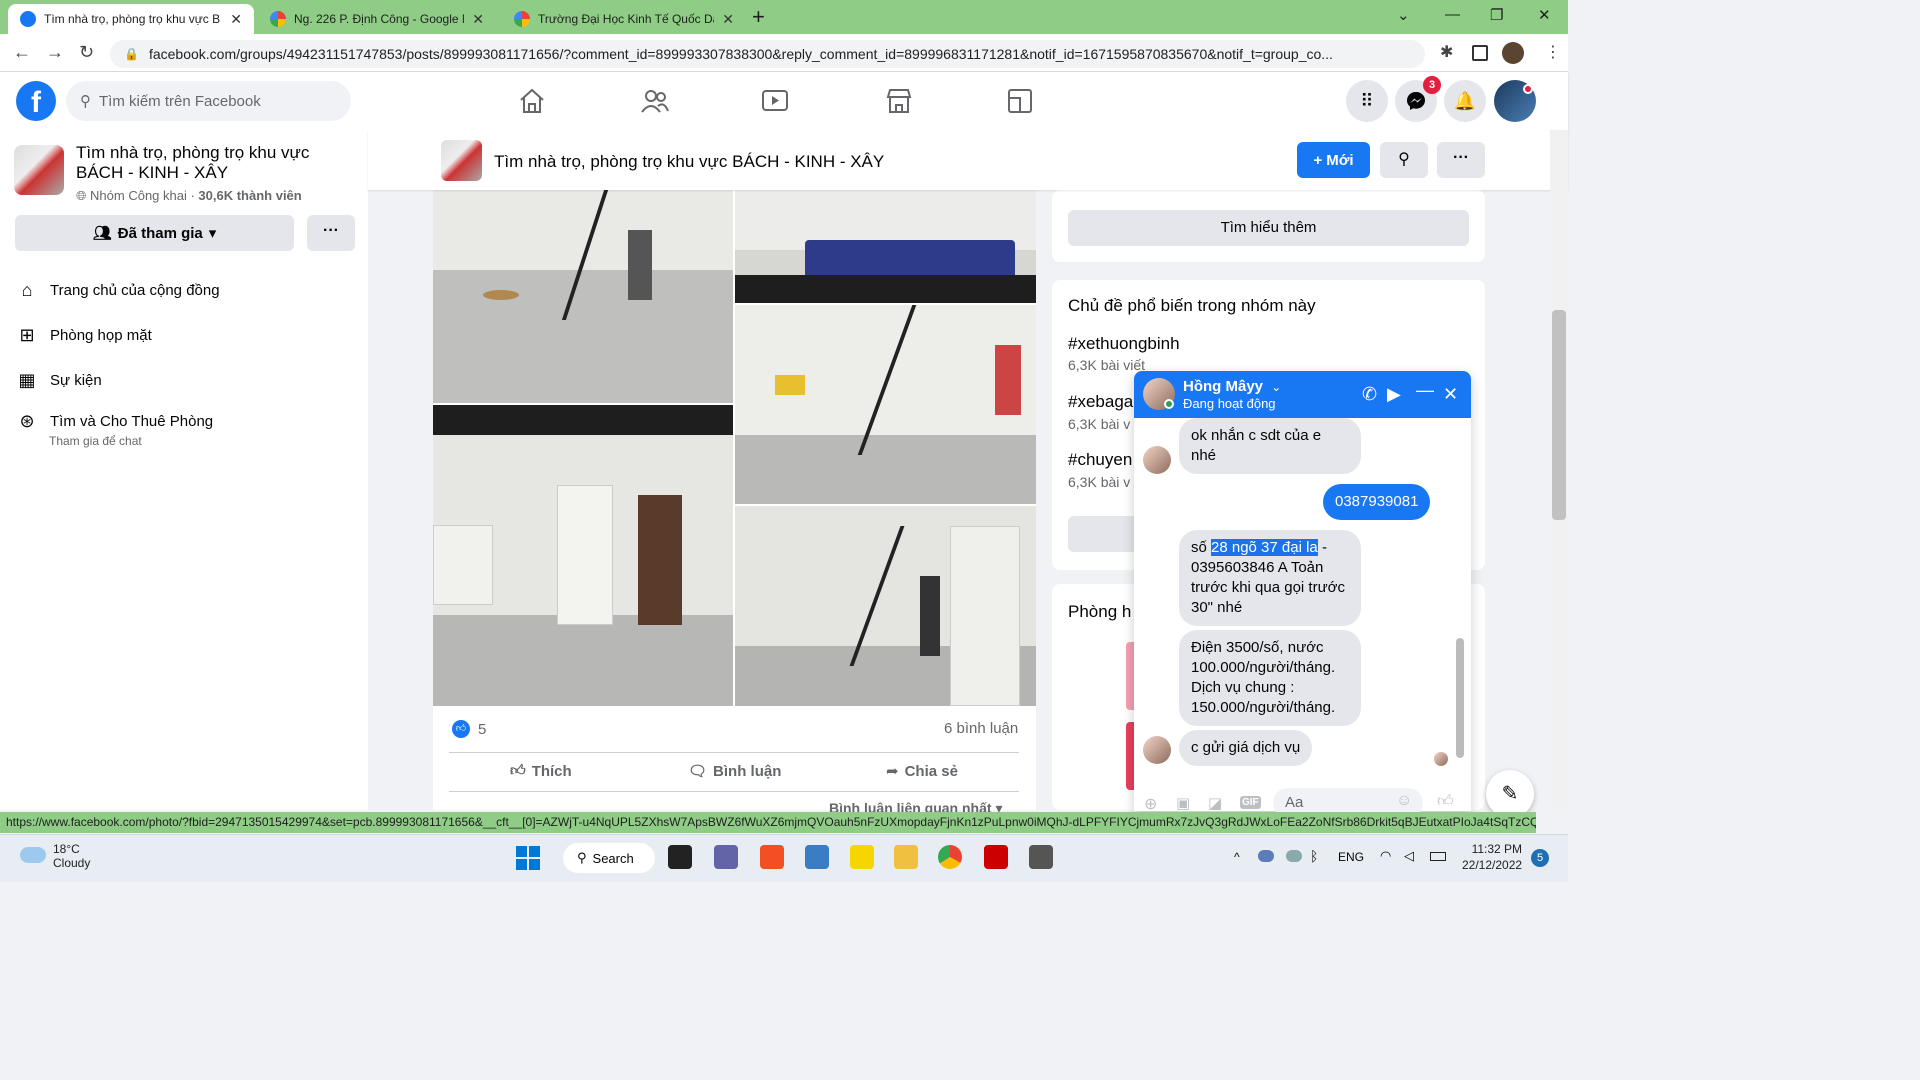  What do you see at coordinates (1496, 15) in the screenshot?
I see `maximize-button: ❐` at bounding box center [1496, 15].